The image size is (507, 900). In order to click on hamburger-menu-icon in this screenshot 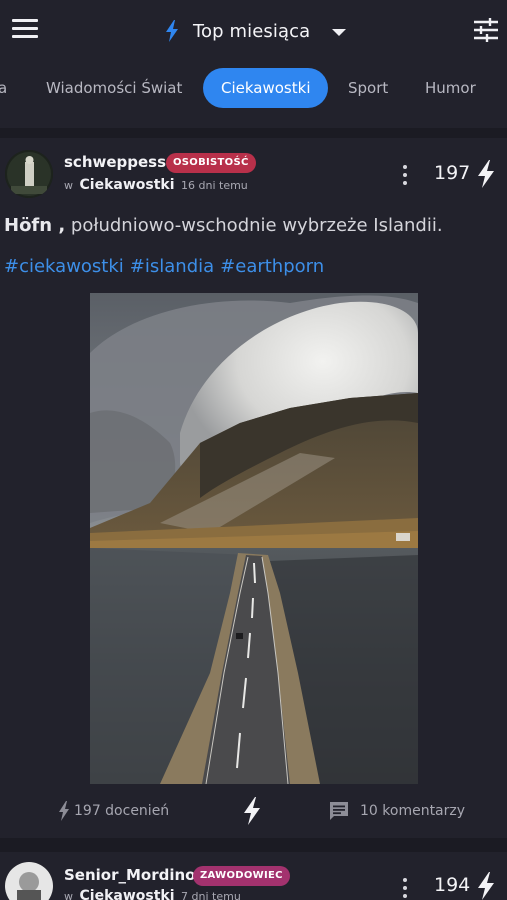, I will do `click(25, 31)`.